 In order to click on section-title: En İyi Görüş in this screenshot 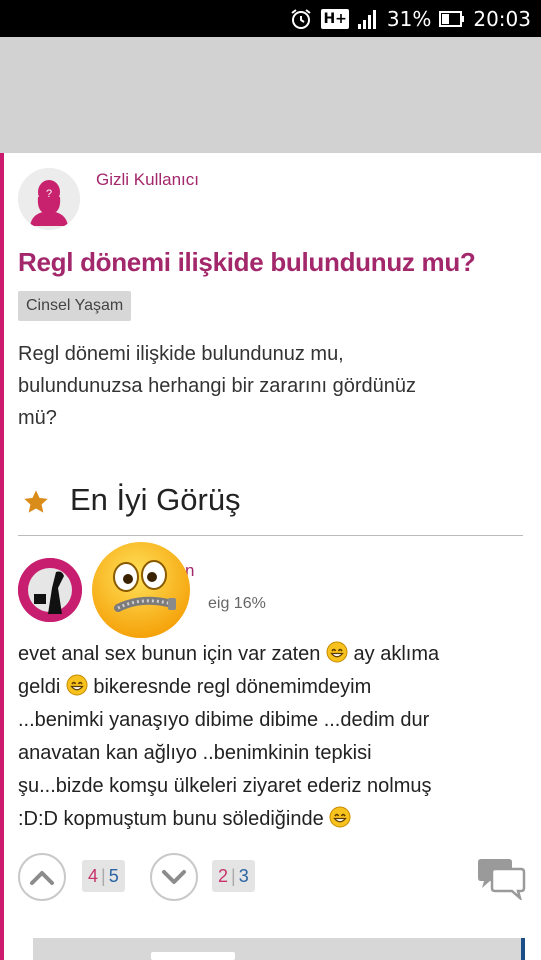, I will do `click(155, 499)`.